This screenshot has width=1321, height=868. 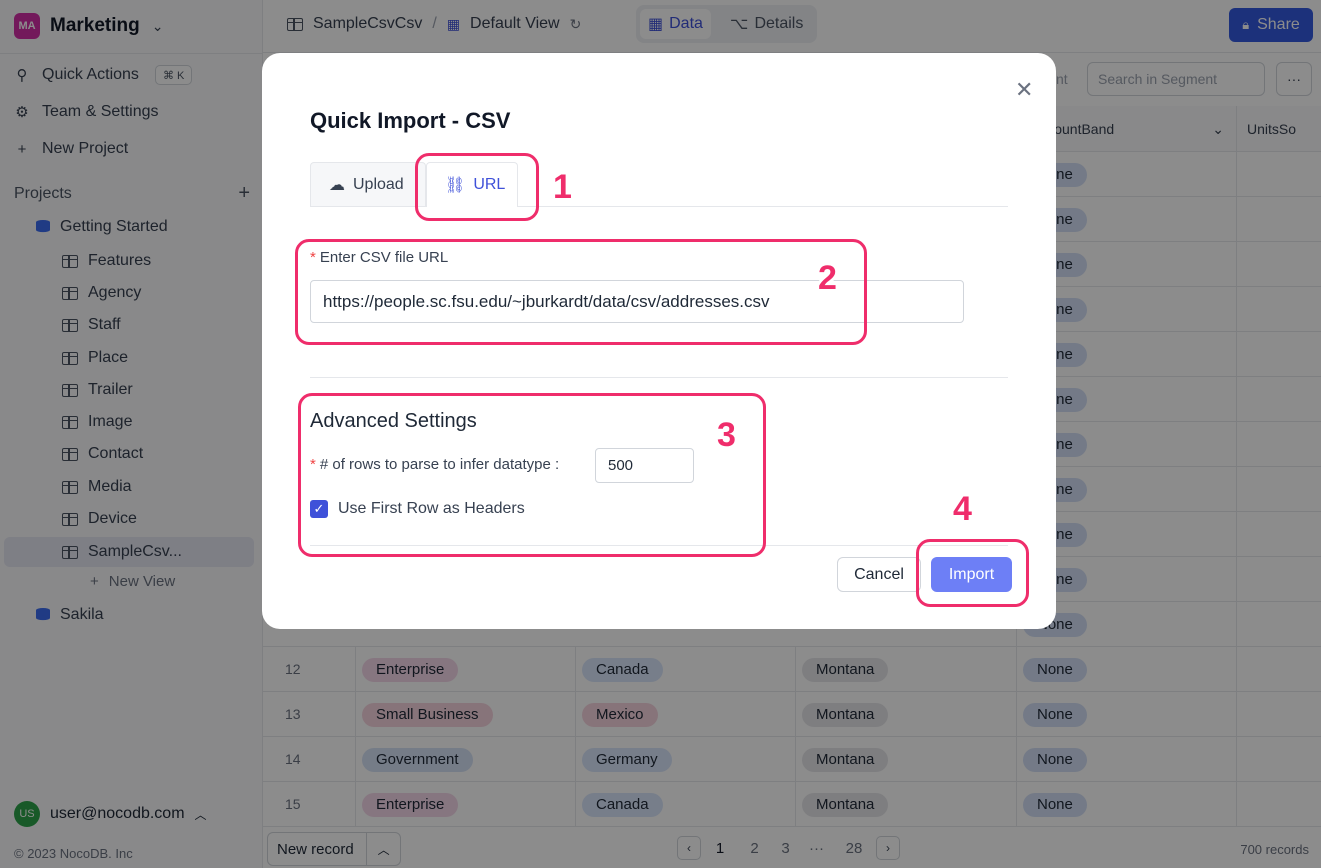 What do you see at coordinates (378, 184) in the screenshot?
I see `tab-upload-label: Upload` at bounding box center [378, 184].